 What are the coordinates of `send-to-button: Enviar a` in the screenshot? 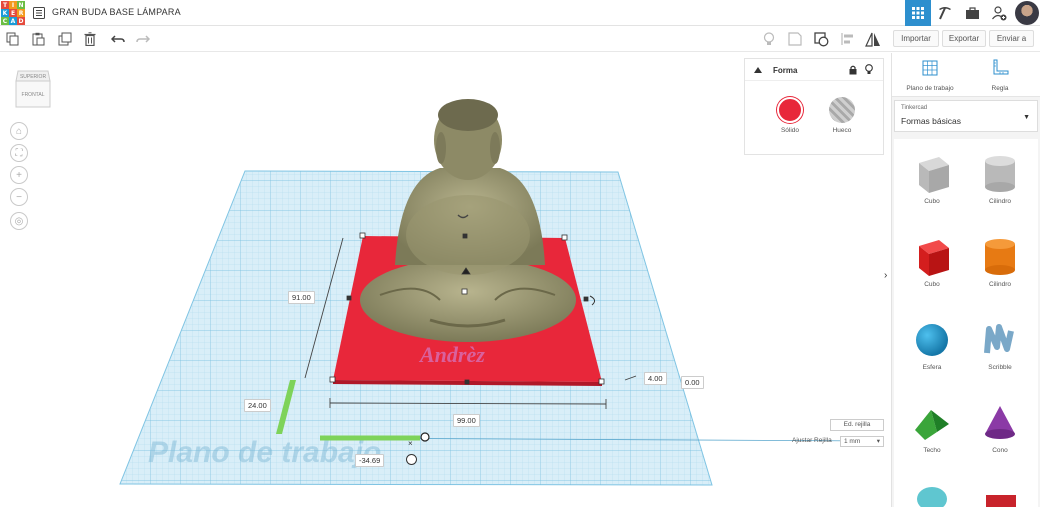 It's located at (1011, 38).